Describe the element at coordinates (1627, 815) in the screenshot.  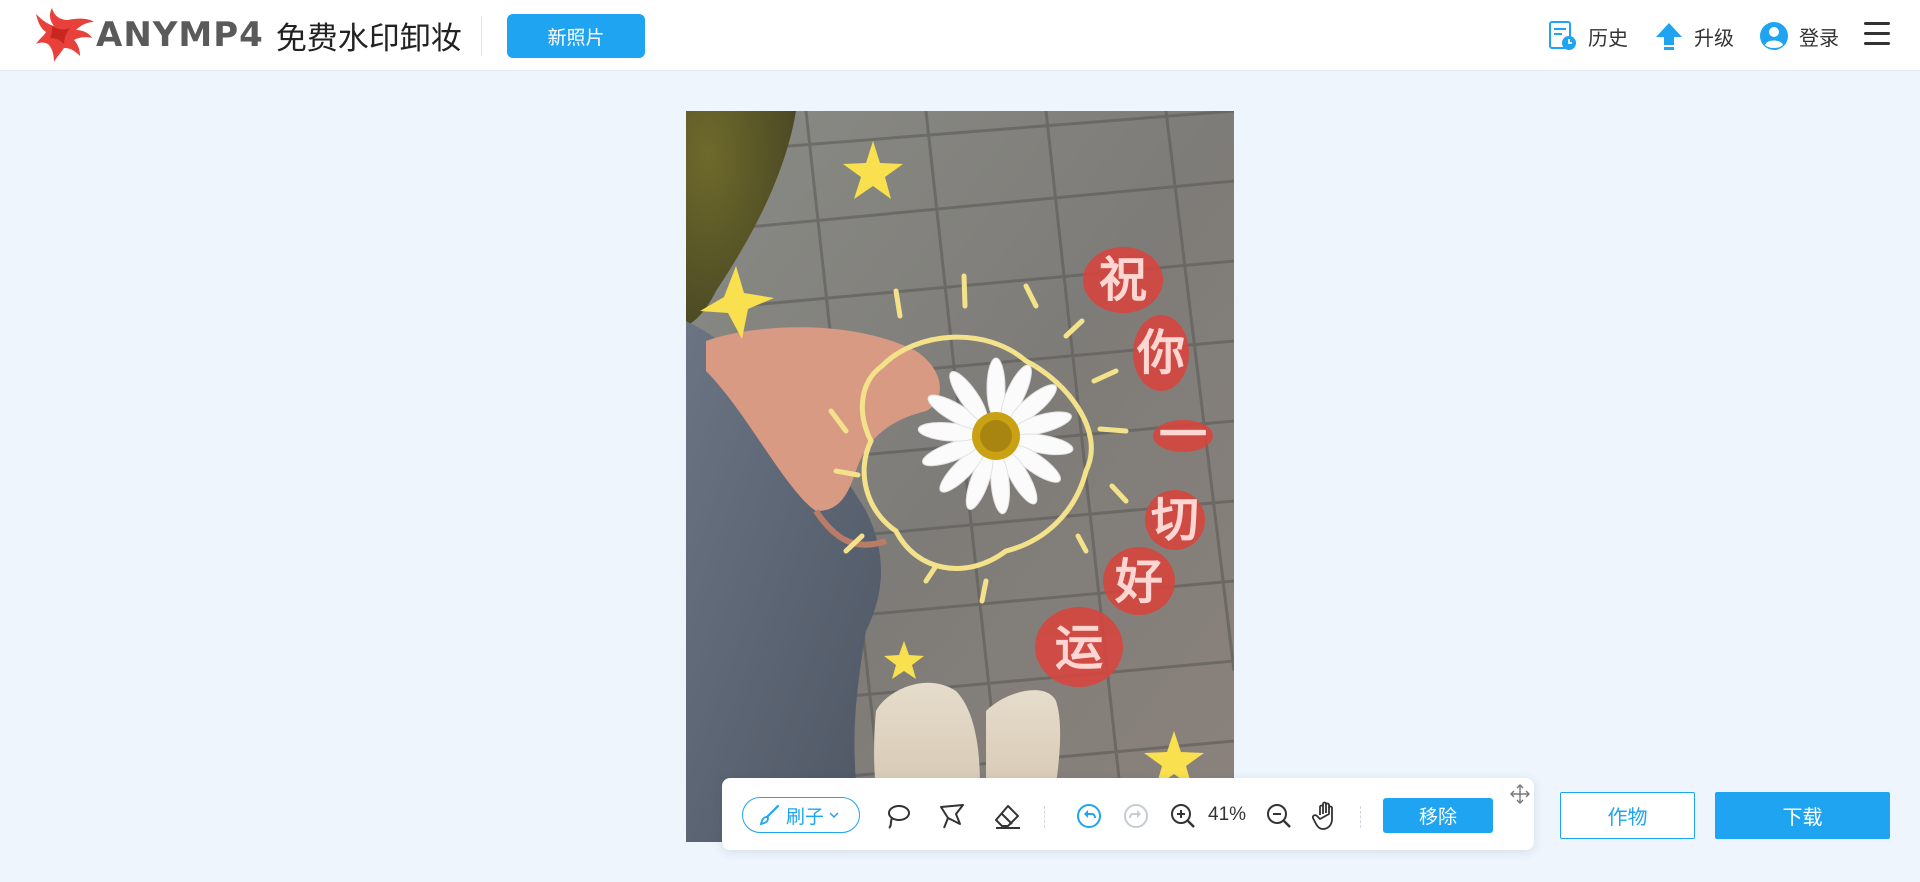
I see `crop-button: 作物` at that location.